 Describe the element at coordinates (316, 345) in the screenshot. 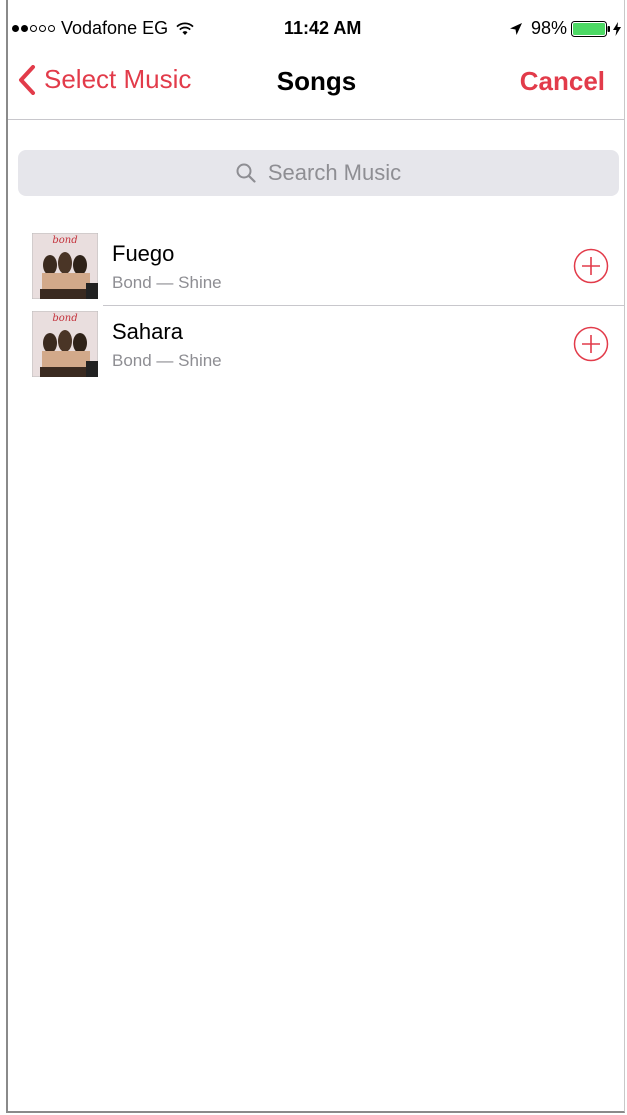

I see `list-item: bond Sahara Bond — Shine` at that location.